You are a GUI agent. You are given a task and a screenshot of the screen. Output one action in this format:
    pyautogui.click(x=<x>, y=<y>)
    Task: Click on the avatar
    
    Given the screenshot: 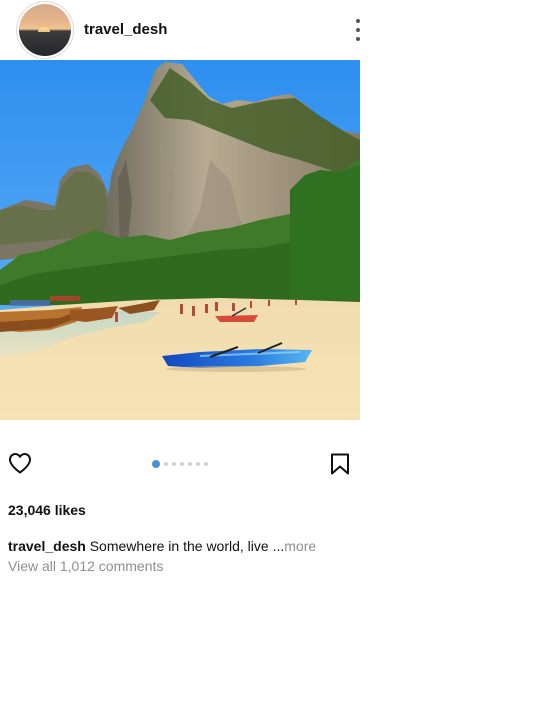 What is the action you would take?
    pyautogui.click(x=45, y=30)
    